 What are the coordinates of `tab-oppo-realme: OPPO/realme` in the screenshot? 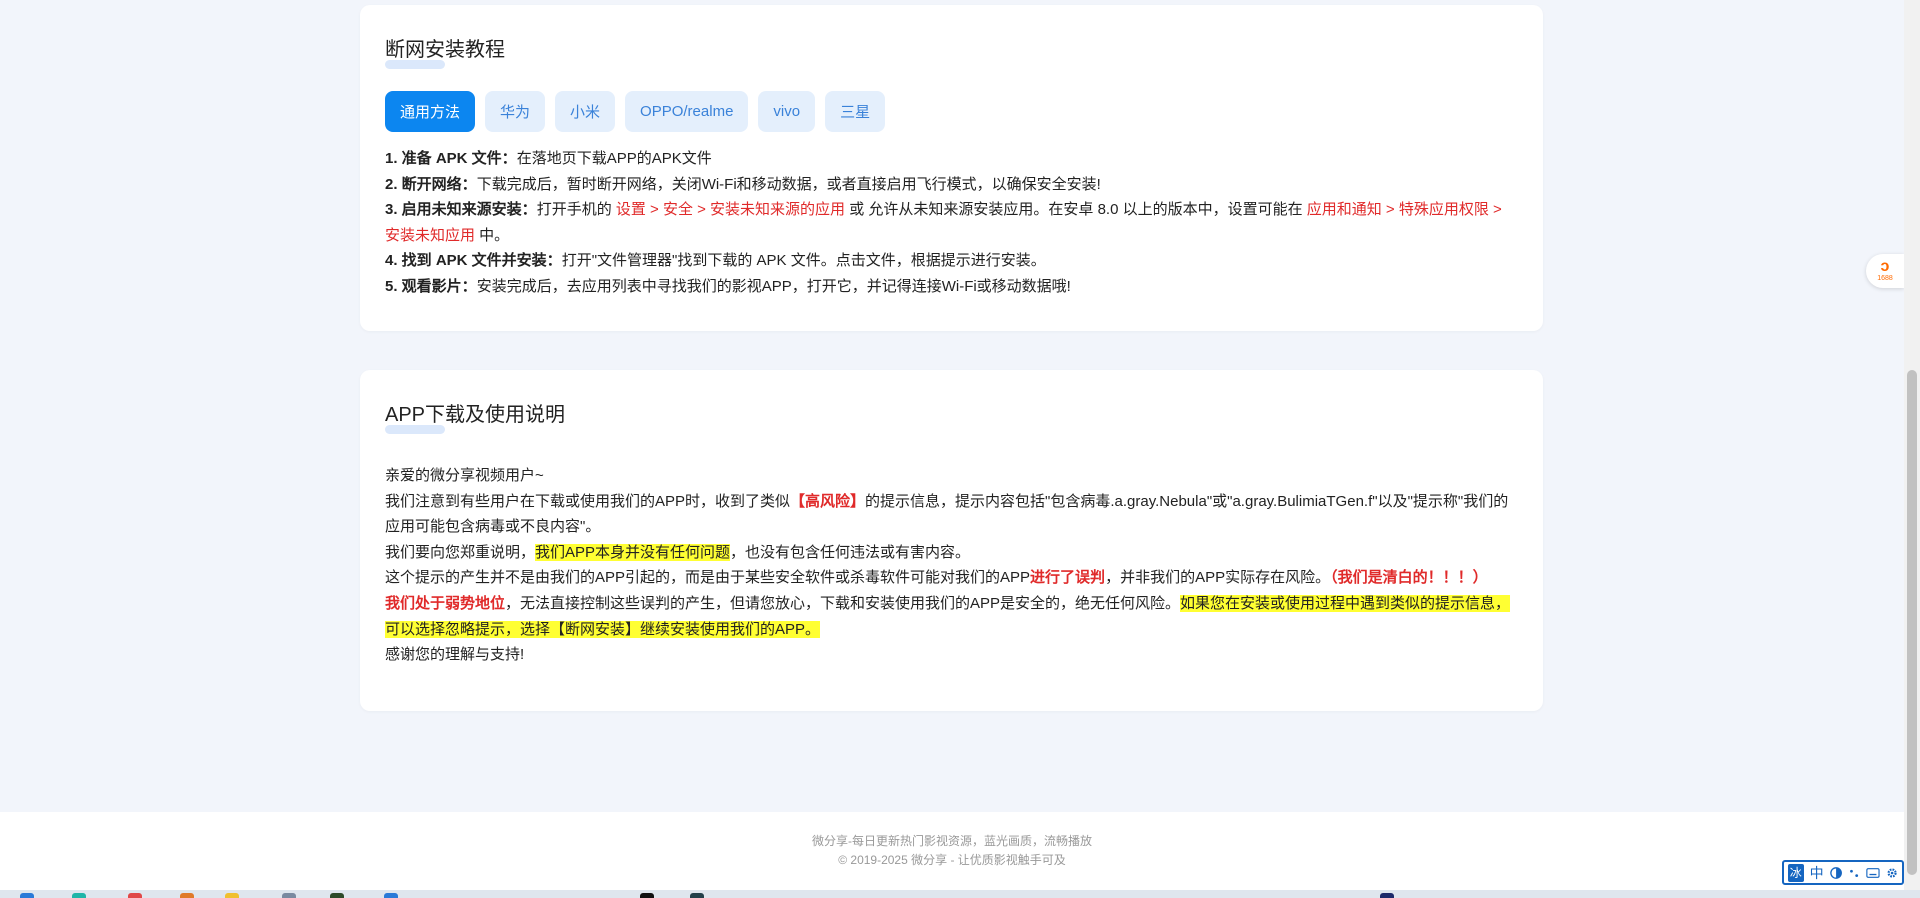 It's located at (687, 111).